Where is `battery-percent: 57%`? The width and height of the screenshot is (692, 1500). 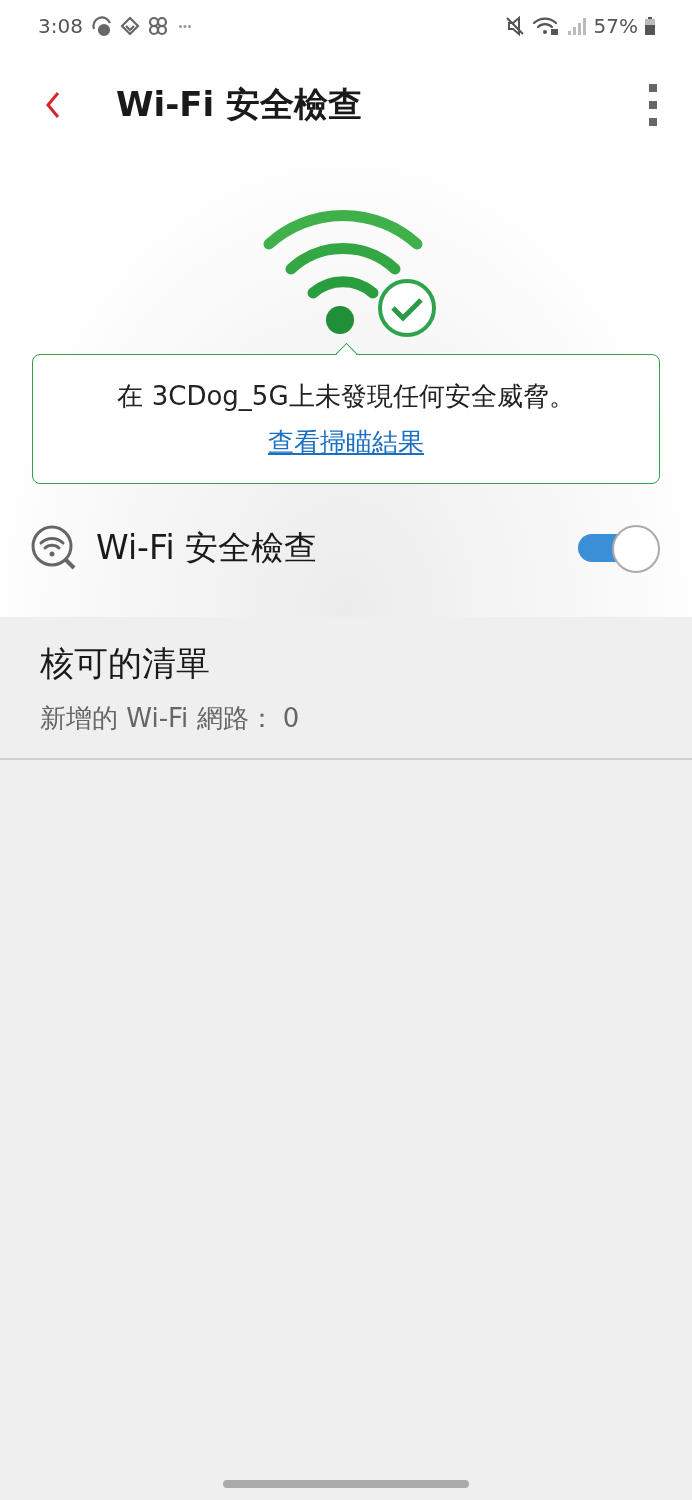
battery-percent: 57% is located at coordinates (615, 26).